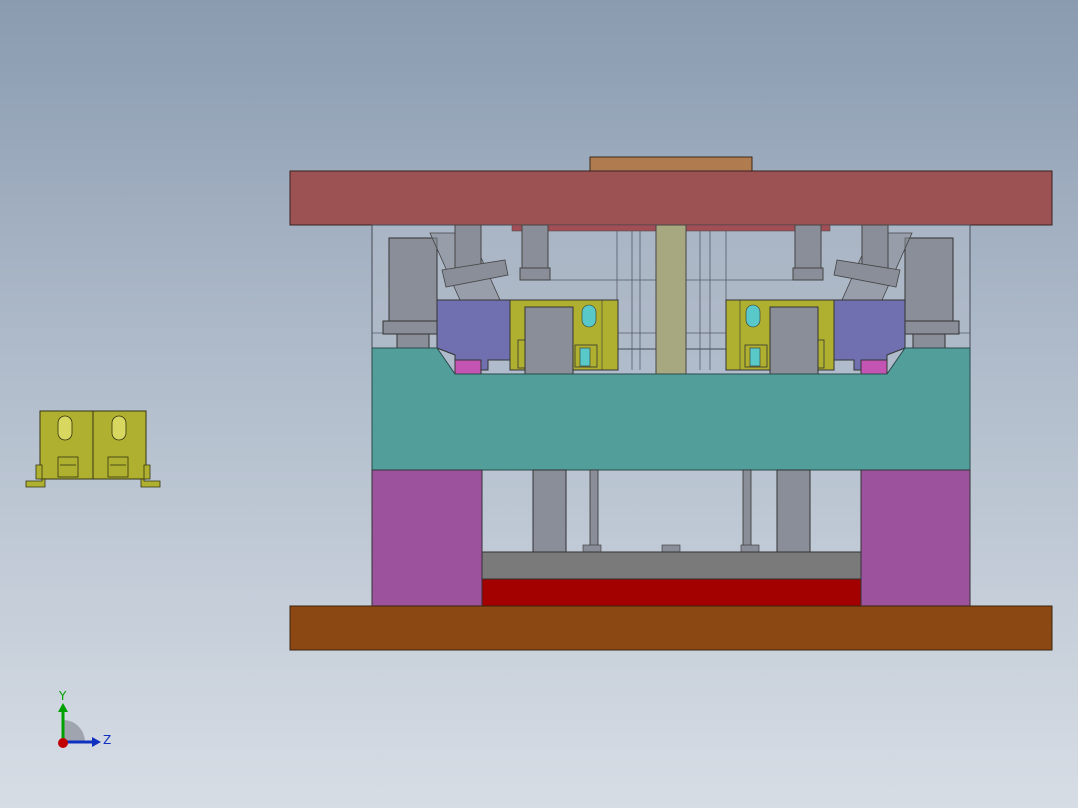  What do you see at coordinates (915, 538) in the screenshot?
I see `support-block-right` at bounding box center [915, 538].